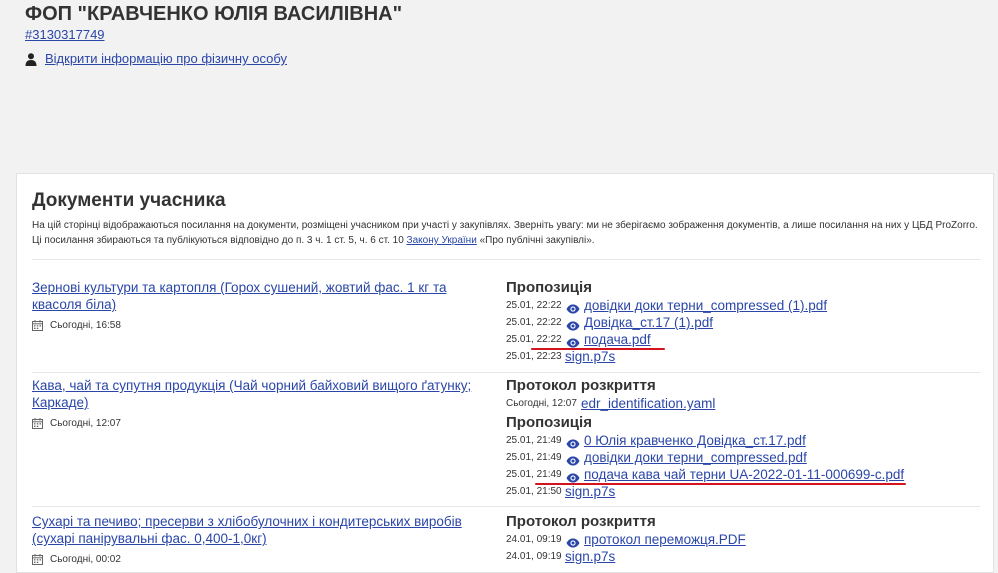 This screenshot has height=573, width=998. I want to click on document-link: протокол переможця.PDF, so click(665, 539).